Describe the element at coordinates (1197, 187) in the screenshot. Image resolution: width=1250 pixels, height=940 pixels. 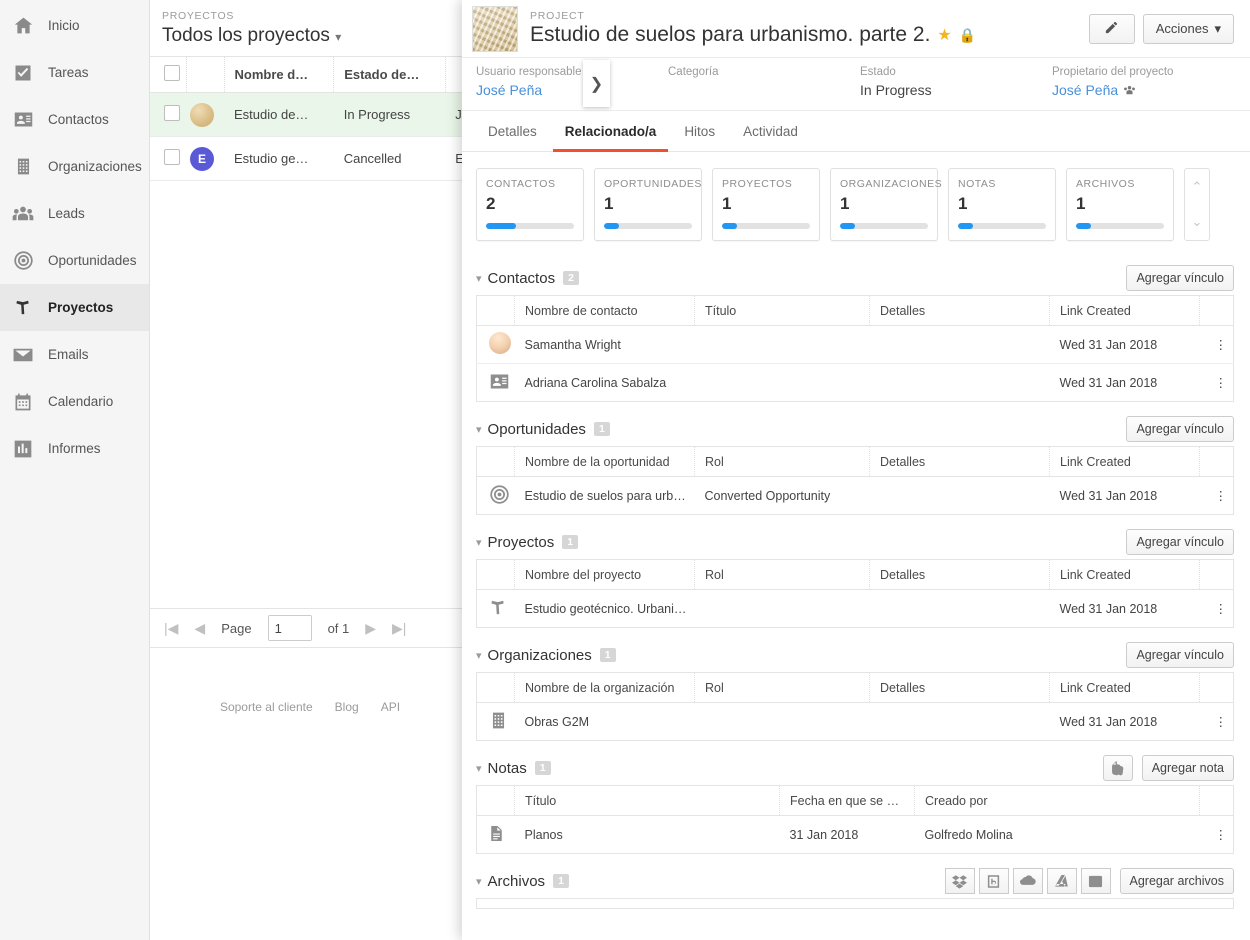
I see `scroll-up-icon: ⌃` at that location.